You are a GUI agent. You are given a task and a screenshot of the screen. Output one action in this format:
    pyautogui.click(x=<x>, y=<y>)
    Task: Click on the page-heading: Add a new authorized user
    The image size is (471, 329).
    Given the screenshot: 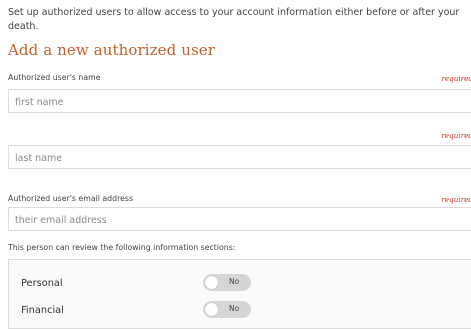 What is the action you would take?
    pyautogui.click(x=112, y=50)
    